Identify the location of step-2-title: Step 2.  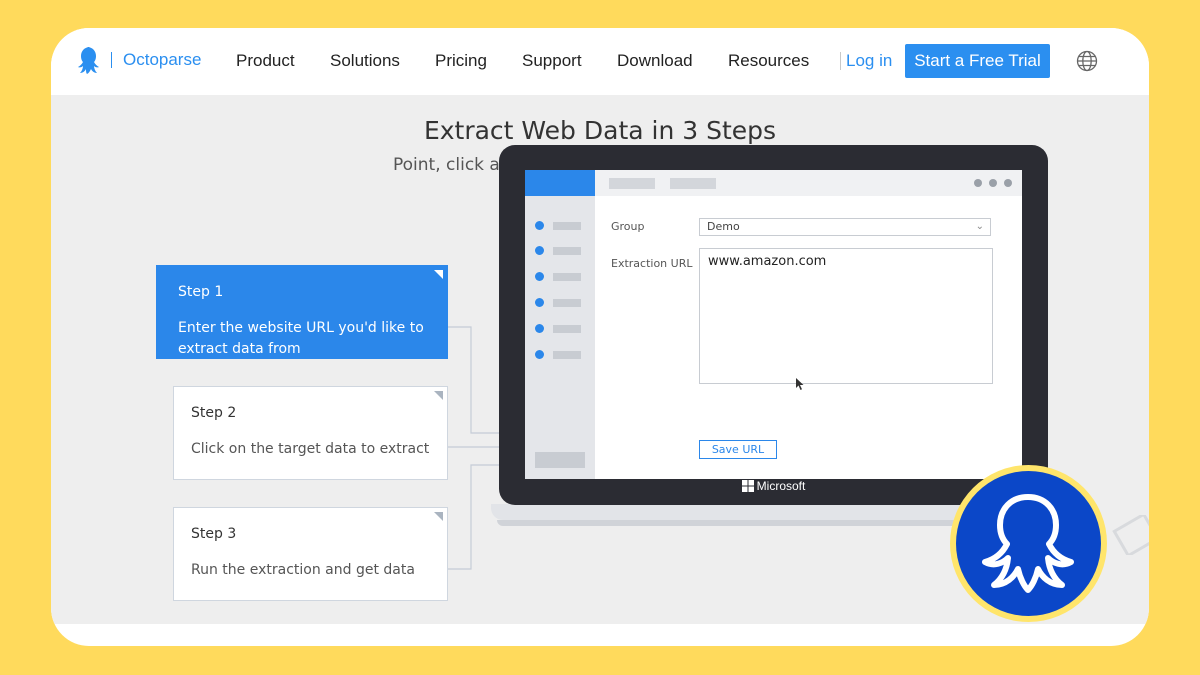
(214, 413).